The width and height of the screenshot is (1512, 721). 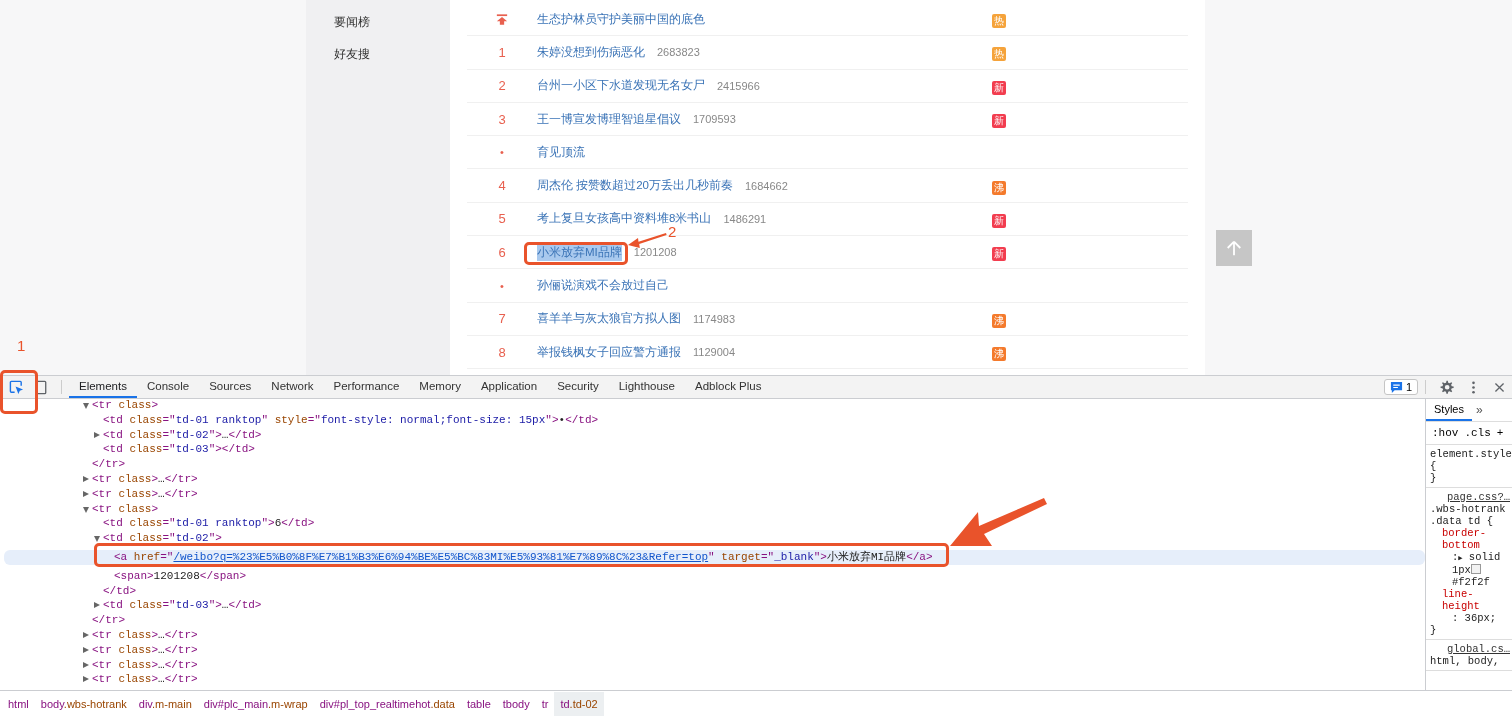 I want to click on css-selector: .wbs-hotrank .data td {, so click(x=1468, y=515).